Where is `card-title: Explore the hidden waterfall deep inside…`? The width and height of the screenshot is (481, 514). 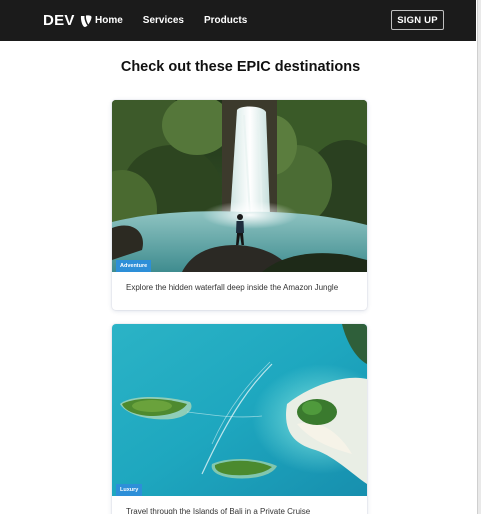
card-title: Explore the hidden waterfall deep inside… is located at coordinates (239, 283).